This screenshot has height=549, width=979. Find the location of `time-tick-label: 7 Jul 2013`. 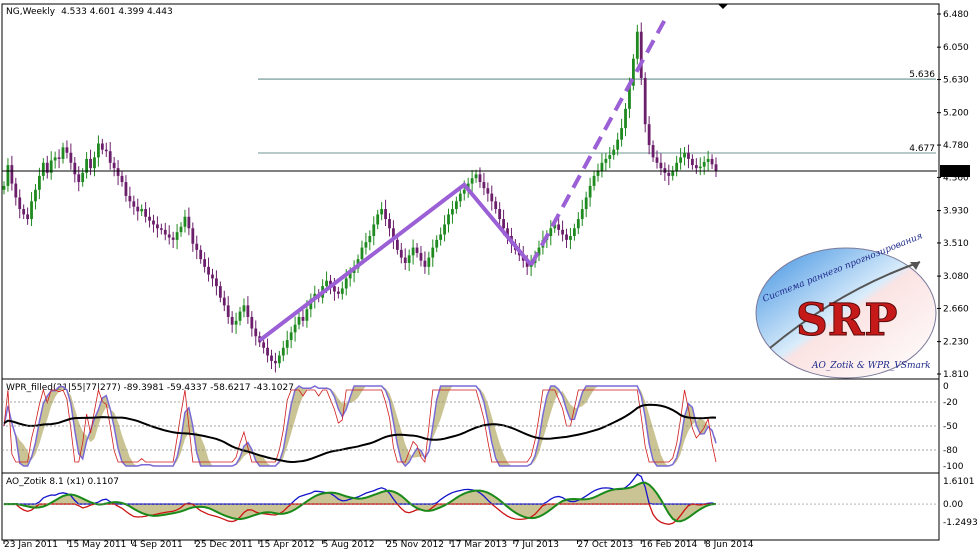

time-tick-label: 7 Jul 2013 is located at coordinates (536, 544).